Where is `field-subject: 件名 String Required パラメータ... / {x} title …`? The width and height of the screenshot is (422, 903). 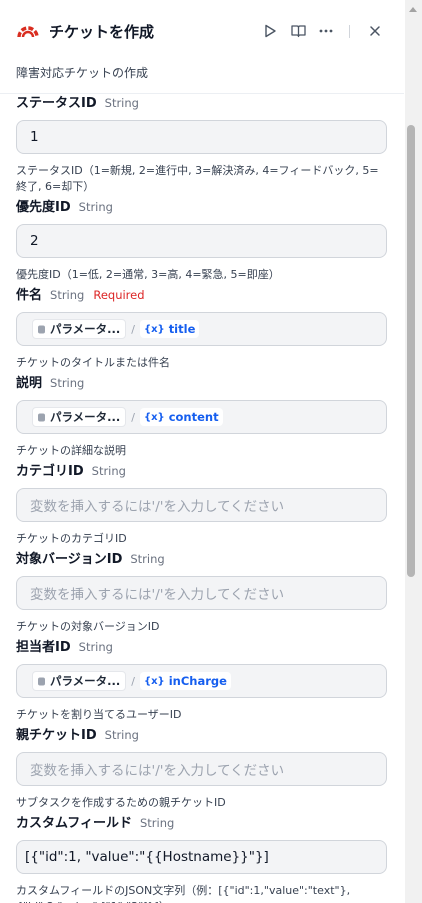 field-subject: 件名 String Required パラメータ... / {x} title … is located at coordinates (201, 327).